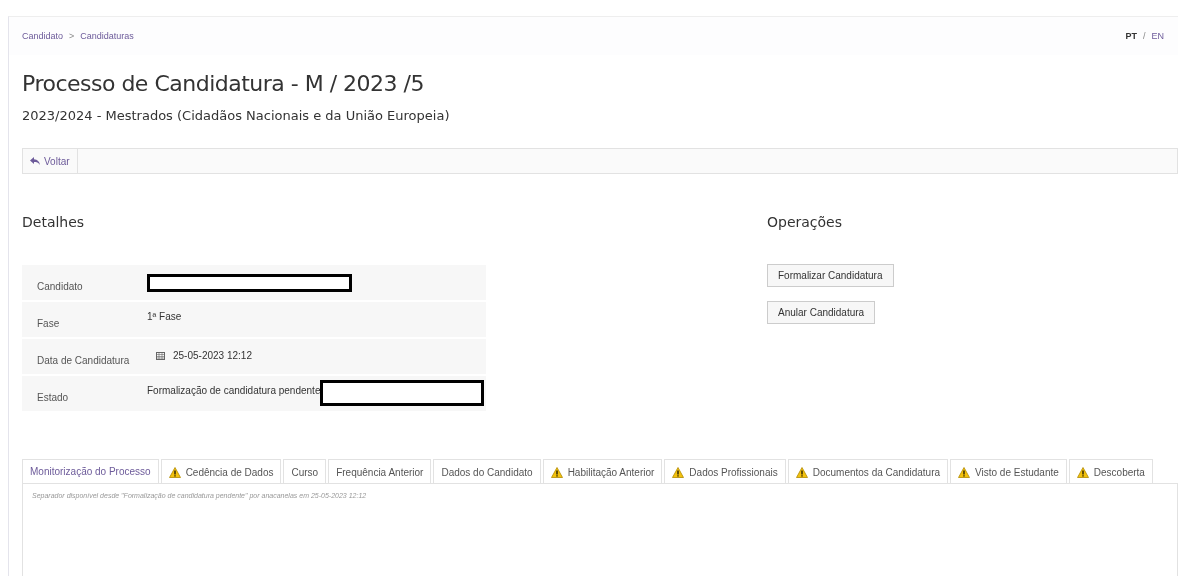 This screenshot has height=576, width=1178. Describe the element at coordinates (1110, 471) in the screenshot. I see `tab: Descoberta` at that location.